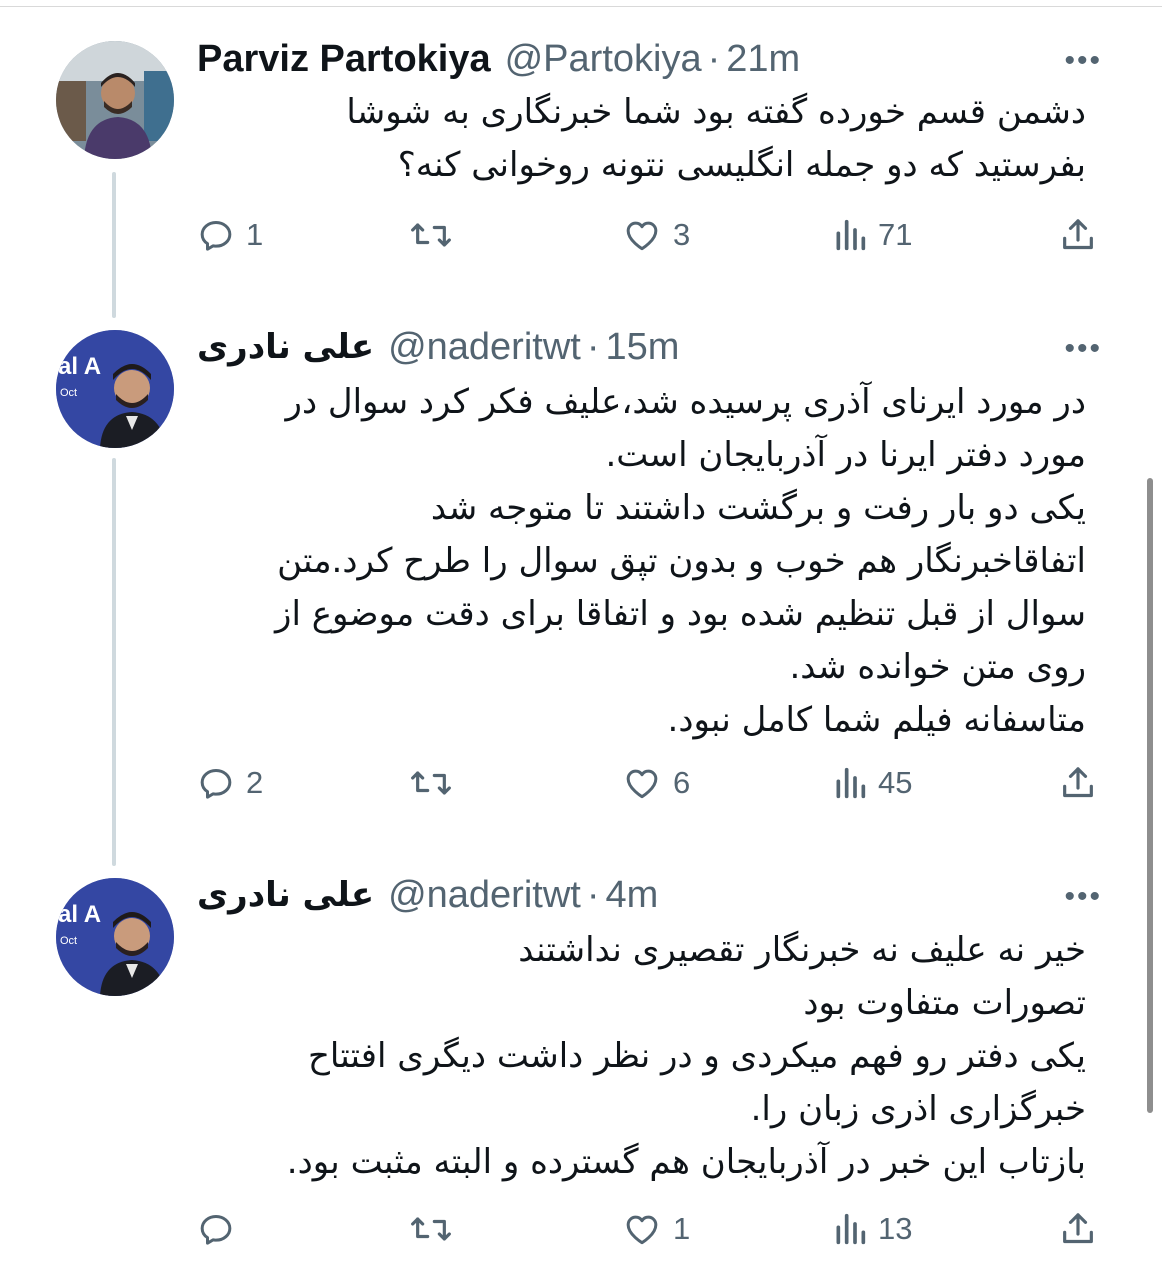  I want to click on like-count: 6, so click(682, 782).